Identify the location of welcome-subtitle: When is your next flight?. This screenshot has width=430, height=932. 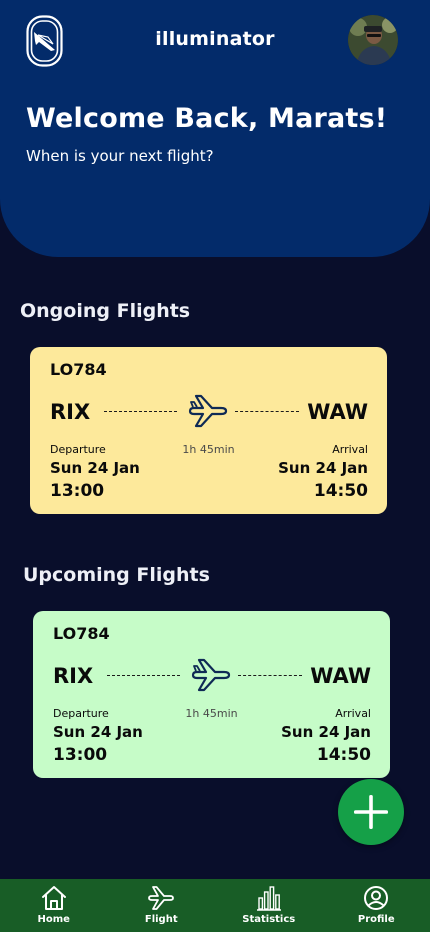
(120, 156).